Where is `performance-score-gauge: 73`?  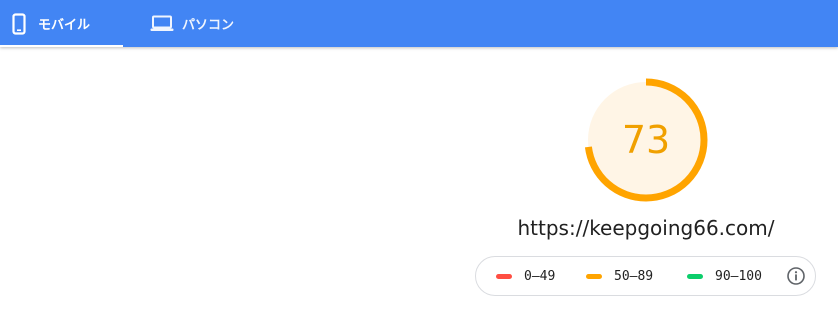
performance-score-gauge: 73 is located at coordinates (646, 140).